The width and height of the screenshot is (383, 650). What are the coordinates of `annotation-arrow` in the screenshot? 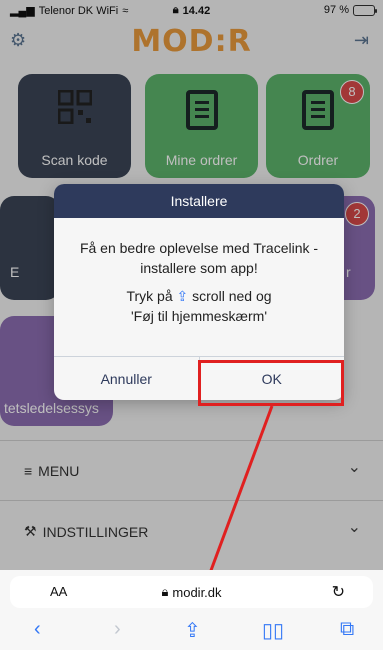 It's located at (236, 503).